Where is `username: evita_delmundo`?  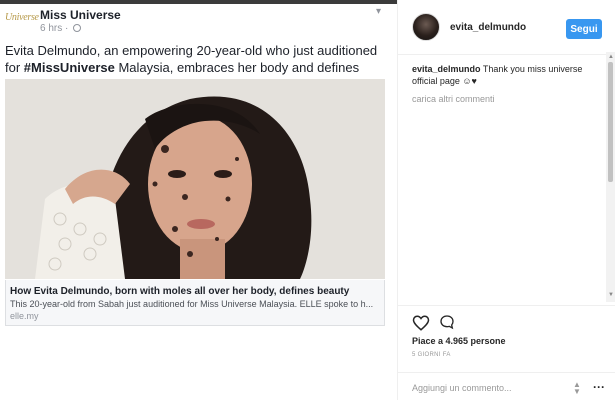 username: evita_delmundo is located at coordinates (488, 27).